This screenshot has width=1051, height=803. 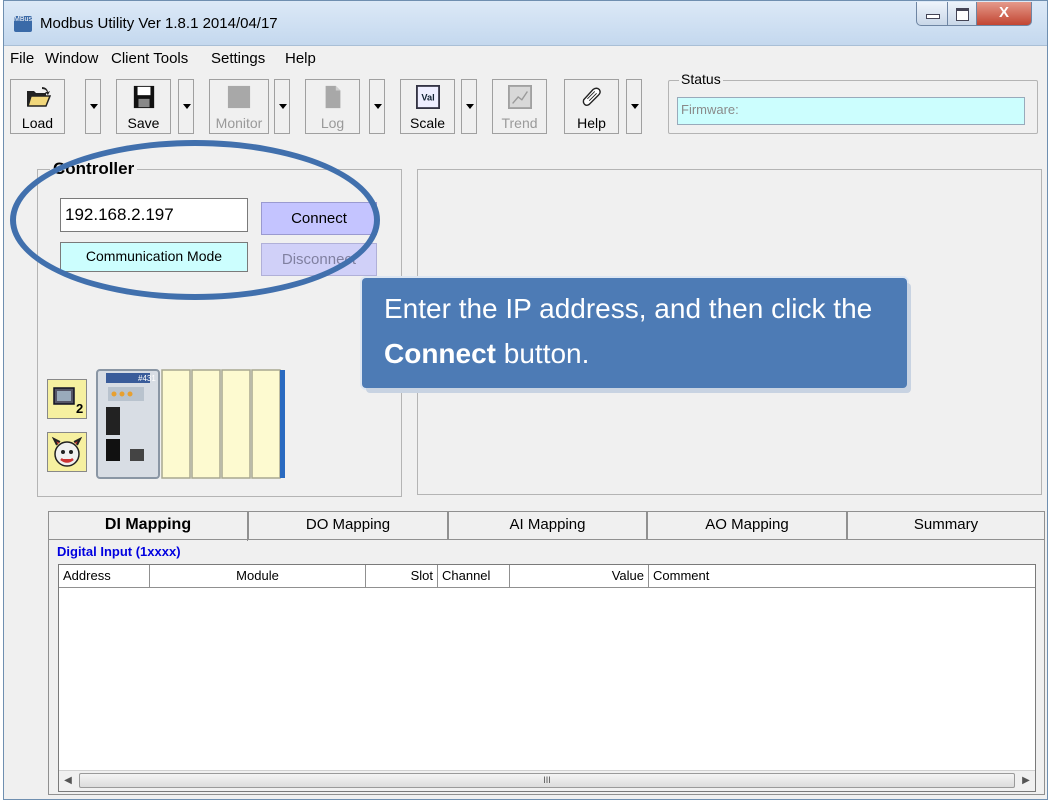 I want to click on menu-bar: File Window Client Tools Settings Help, so click(x=525, y=58).